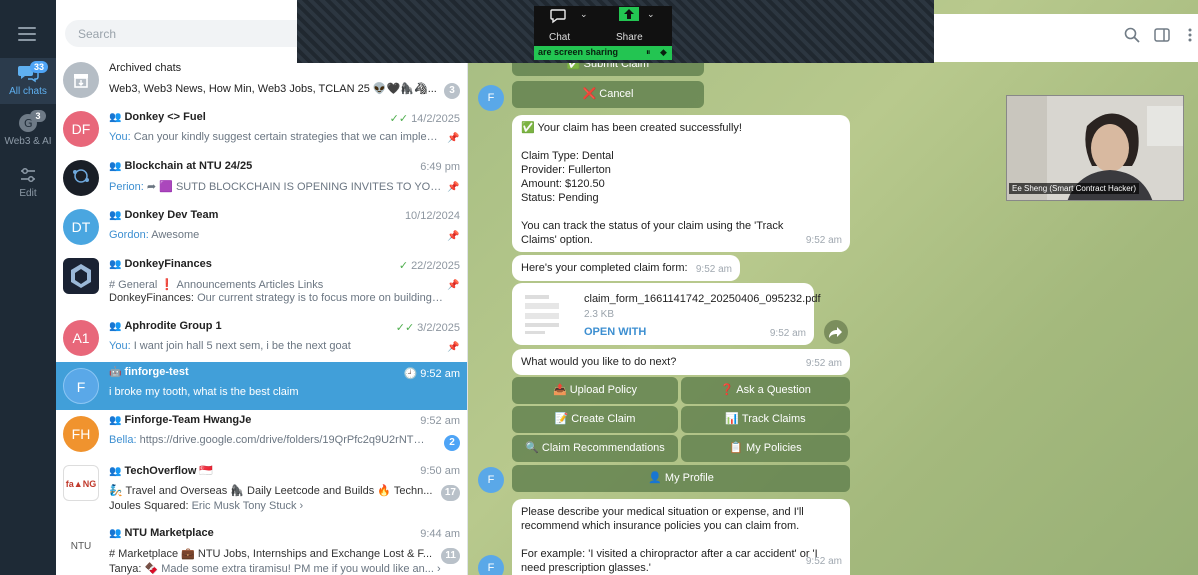 This screenshot has width=1198, height=575. What do you see at coordinates (81, 178) in the screenshot?
I see `avatar-blockchain-logo` at bounding box center [81, 178].